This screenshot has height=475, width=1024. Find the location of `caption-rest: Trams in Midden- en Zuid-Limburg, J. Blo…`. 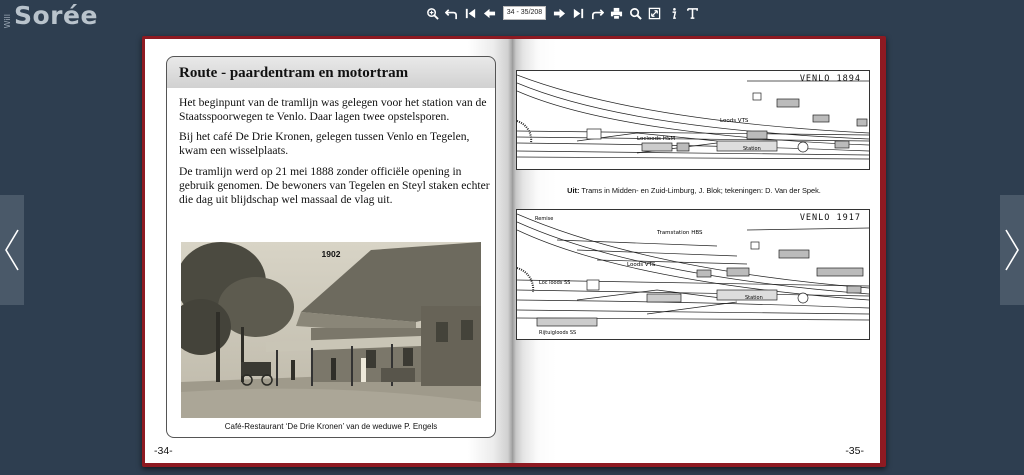

caption-rest: Trams in Midden- en Zuid-Limburg, J. Blo… is located at coordinates (700, 190).